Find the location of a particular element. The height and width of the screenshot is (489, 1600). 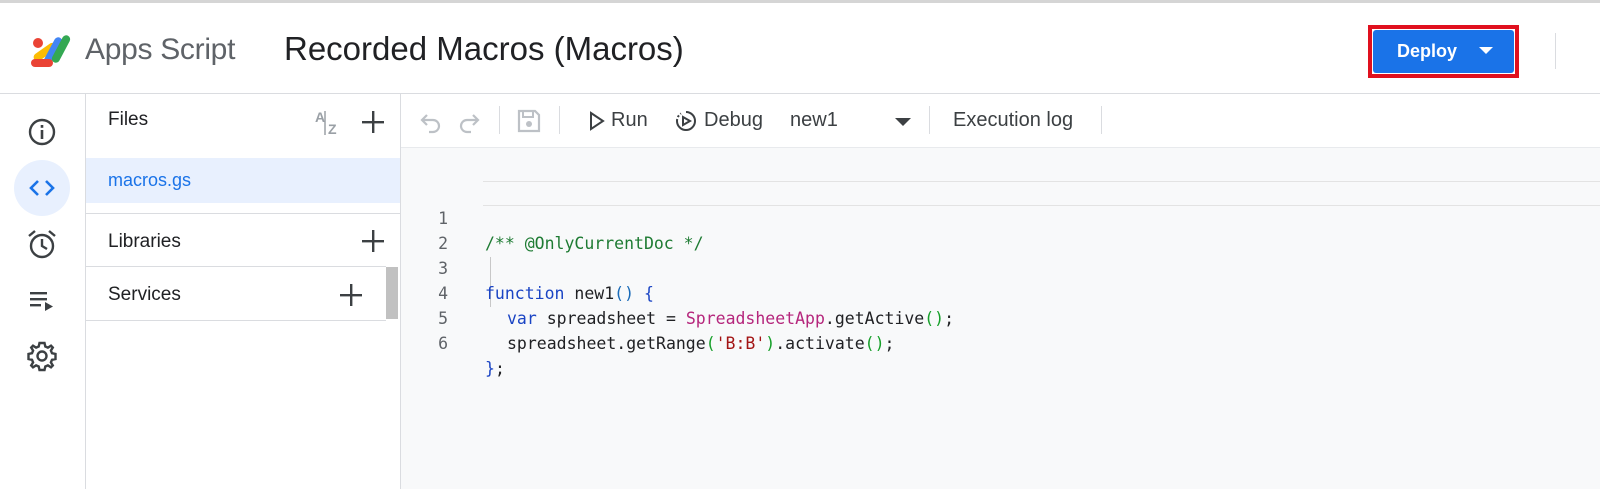

file-name: macros.gs is located at coordinates (150, 180).